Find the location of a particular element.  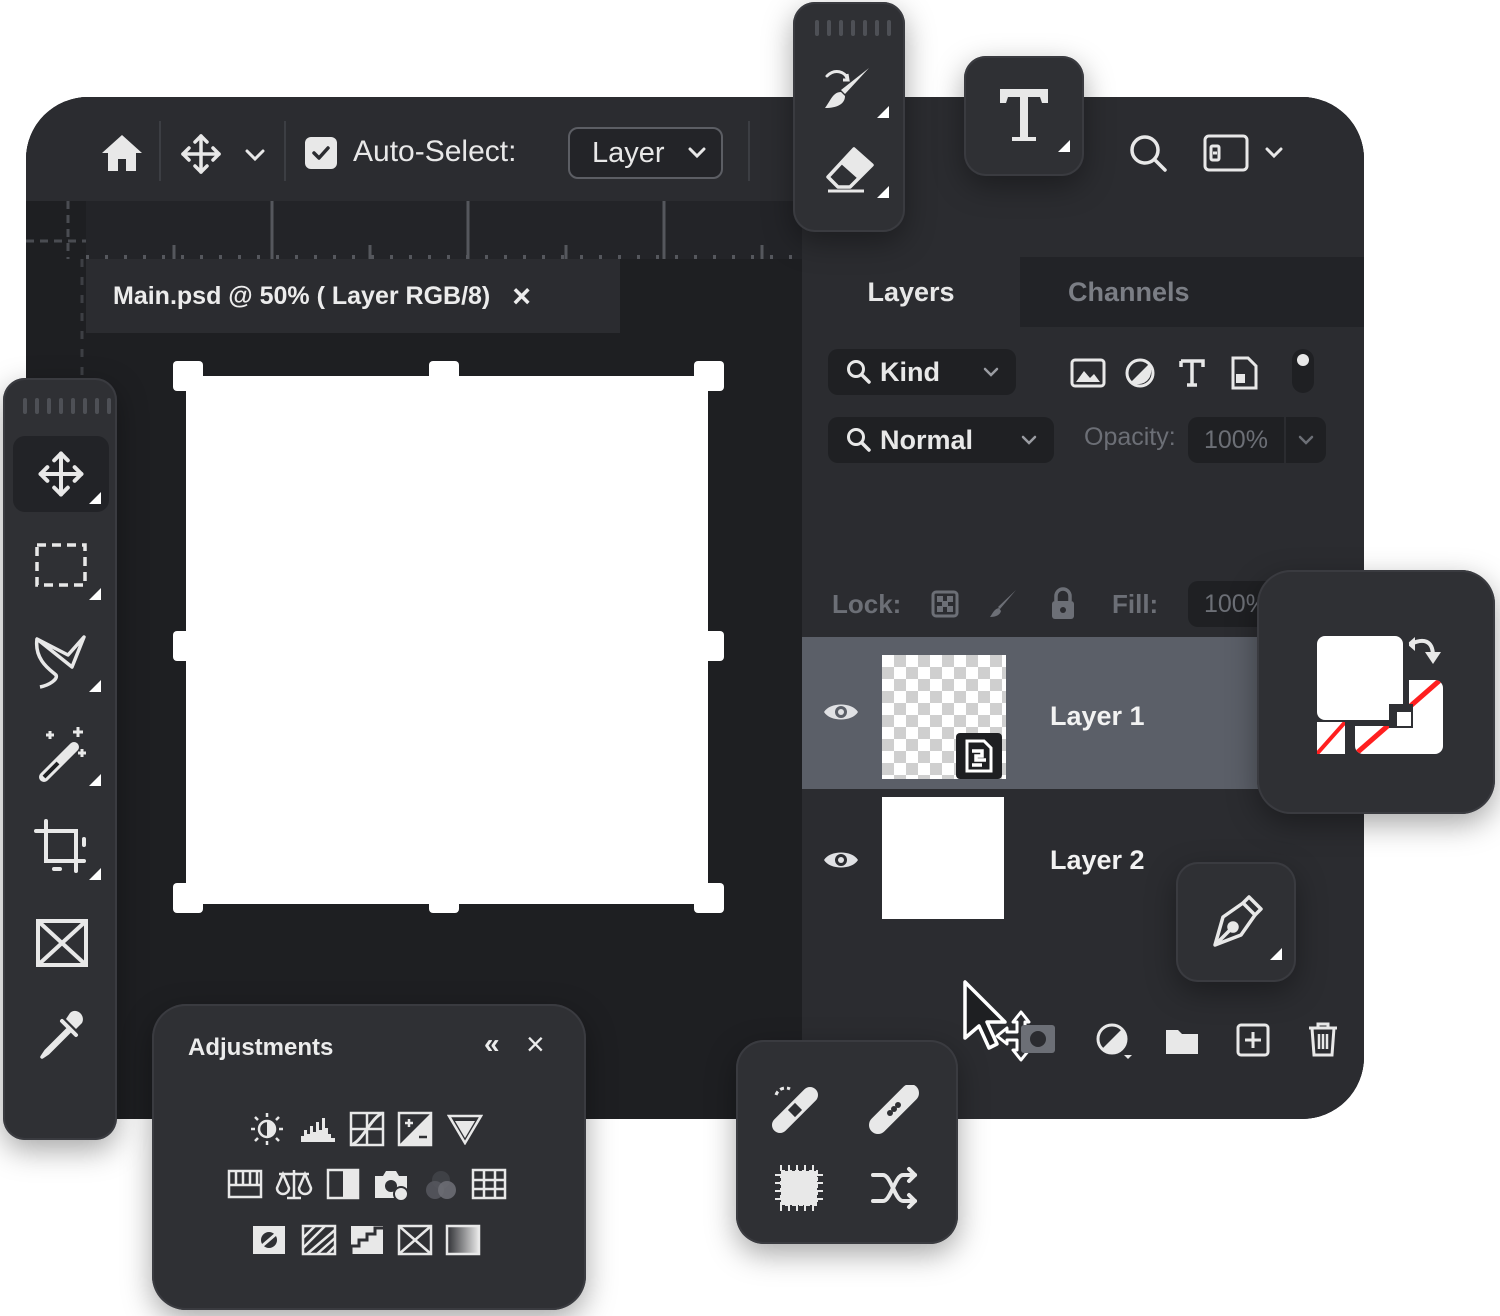

swap-colors-icon is located at coordinates (1425, 651).